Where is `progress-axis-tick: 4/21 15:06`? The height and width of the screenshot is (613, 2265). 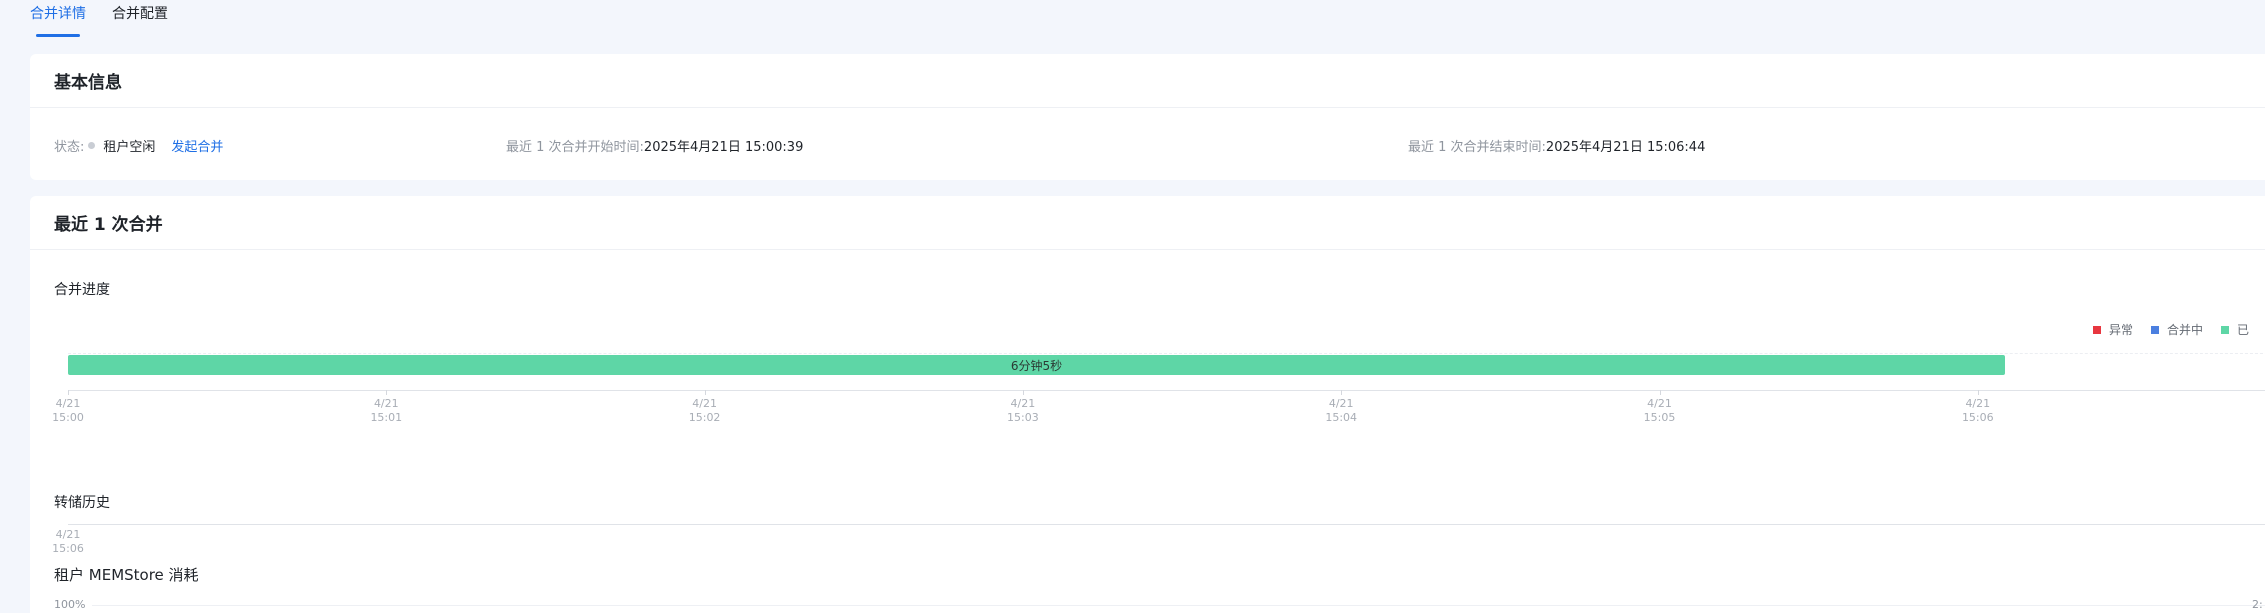
progress-axis-tick: 4/21 15:06 is located at coordinates (1978, 411).